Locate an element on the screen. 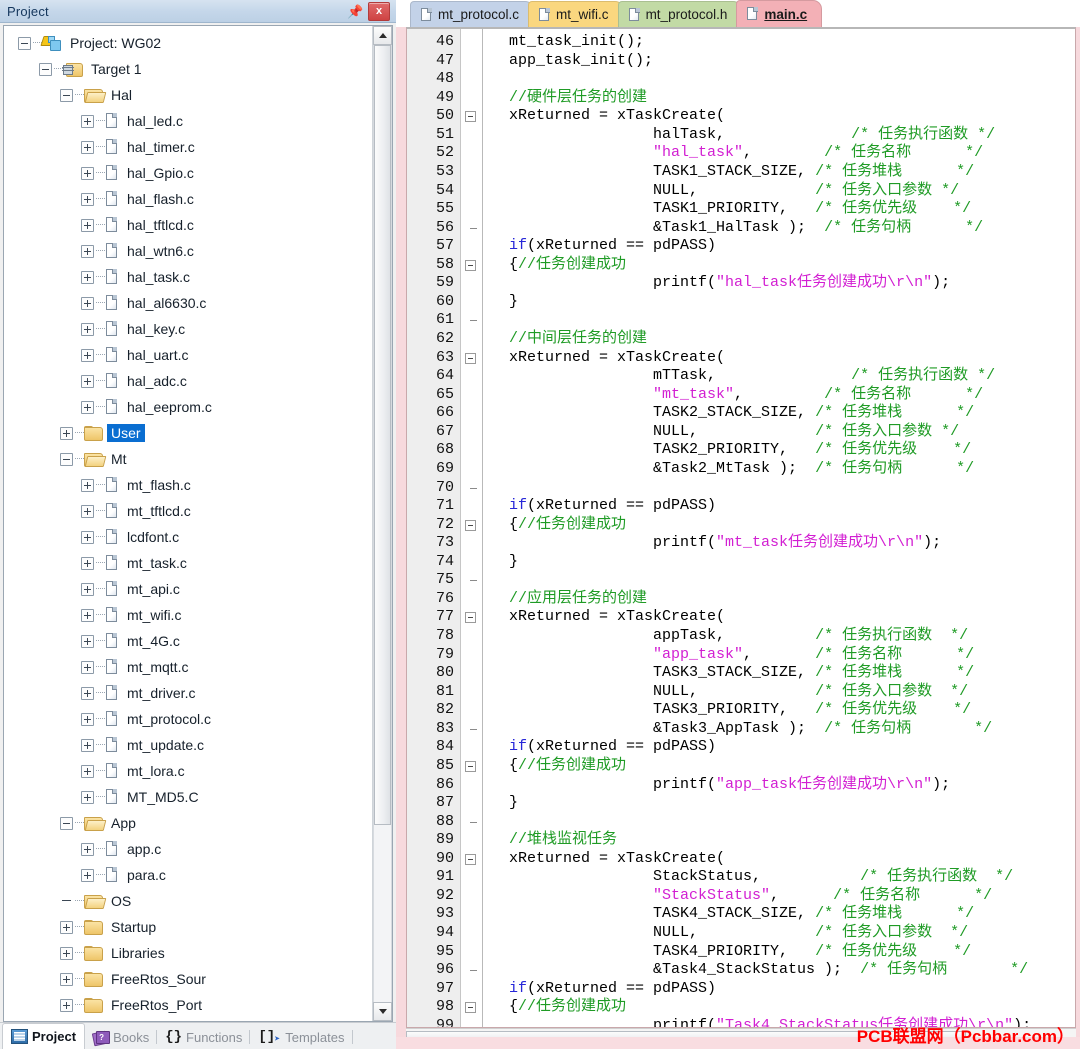 The image size is (1080, 1049). tree-item-hal-al6630-c: hal_al6630.c is located at coordinates (188, 303).